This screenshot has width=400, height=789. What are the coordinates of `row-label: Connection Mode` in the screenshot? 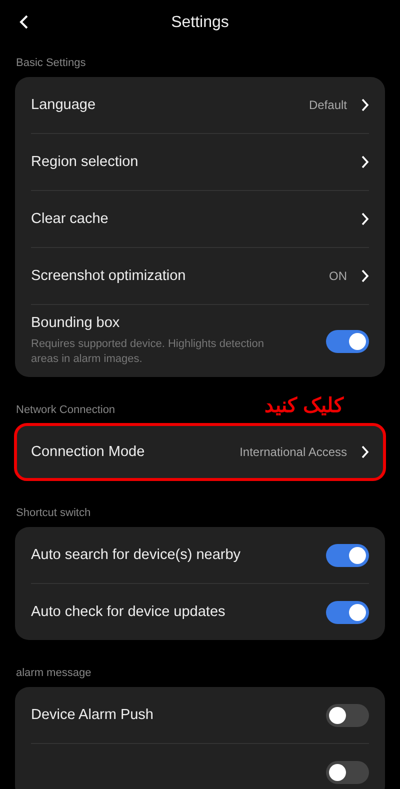 It's located at (88, 452).